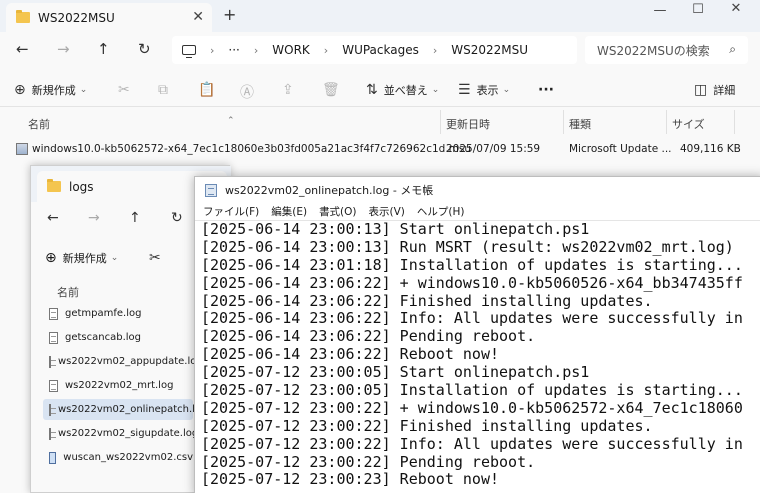 This screenshot has height=493, width=760. I want to click on cut-button: ✂, so click(127, 90).